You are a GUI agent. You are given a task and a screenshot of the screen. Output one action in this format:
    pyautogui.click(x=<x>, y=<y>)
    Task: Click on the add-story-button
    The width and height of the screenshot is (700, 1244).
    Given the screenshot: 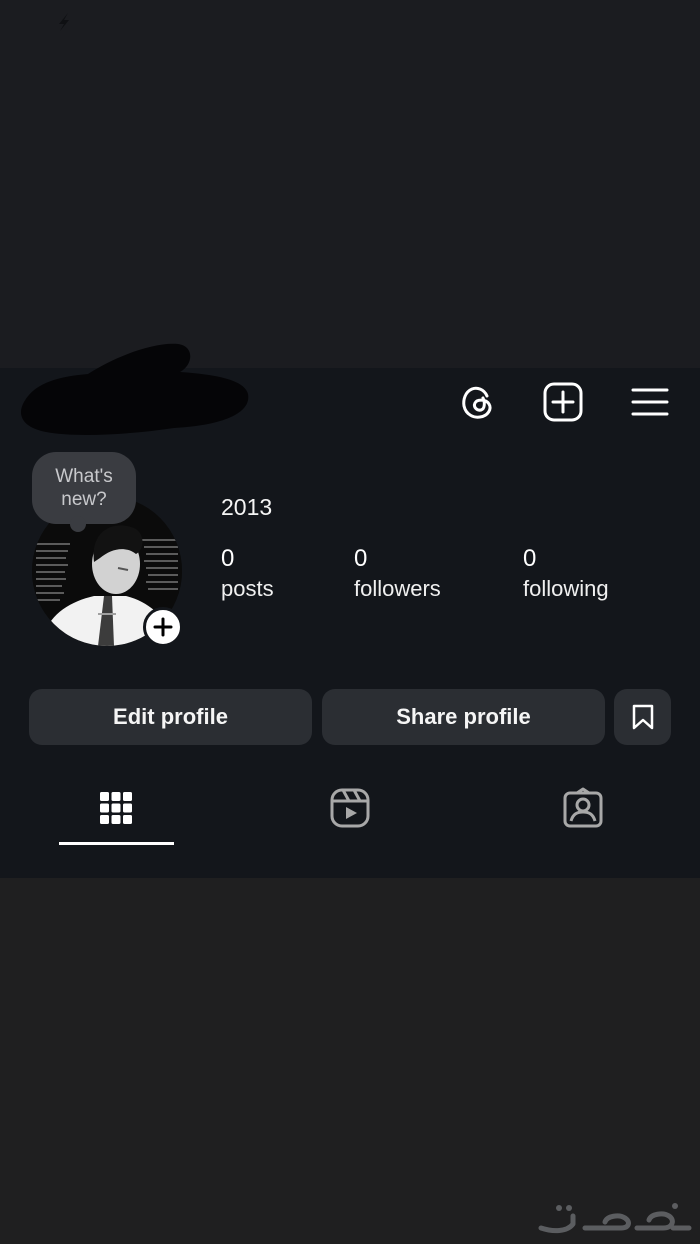 What is the action you would take?
    pyautogui.click(x=163, y=627)
    